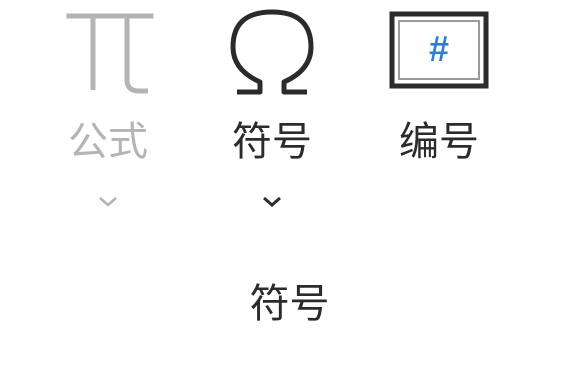 This screenshot has height=385, width=579. I want to click on hash-glyph: #, so click(439, 48).